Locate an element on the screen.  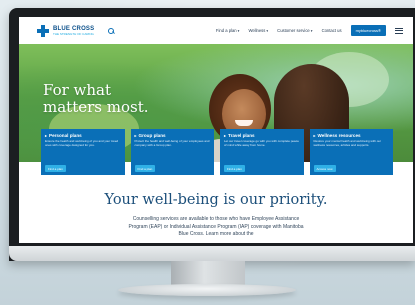
page-headline: Your well-being is our priority. is located at coordinates (216, 200).